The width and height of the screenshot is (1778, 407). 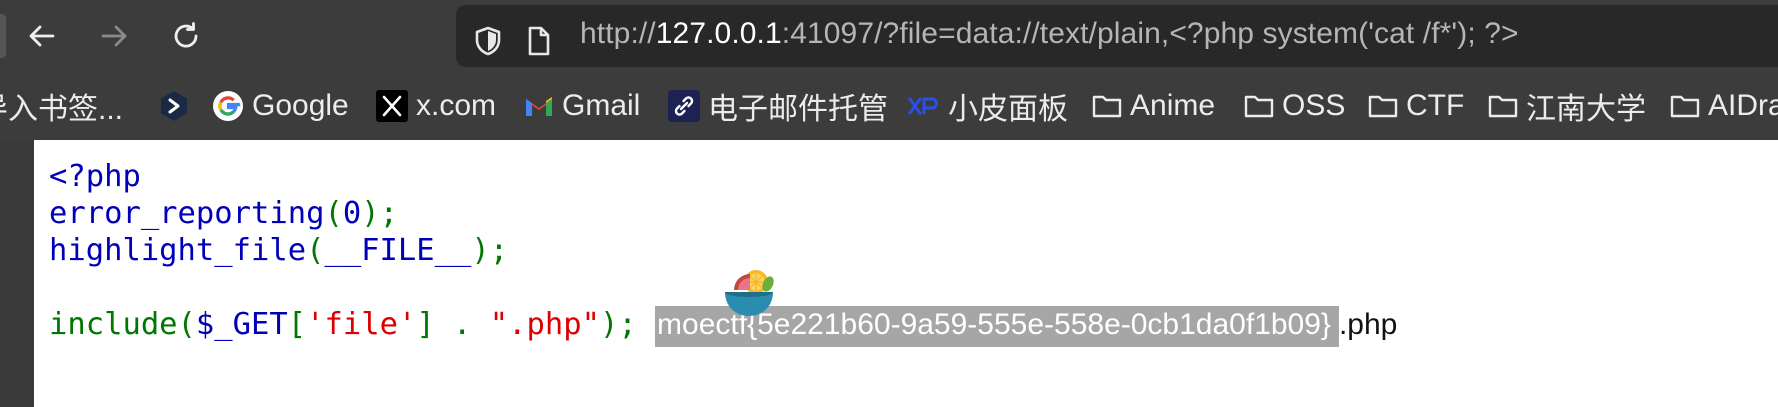 I want to click on bookmark-xp-panel: 小皮面板, so click(x=988, y=106).